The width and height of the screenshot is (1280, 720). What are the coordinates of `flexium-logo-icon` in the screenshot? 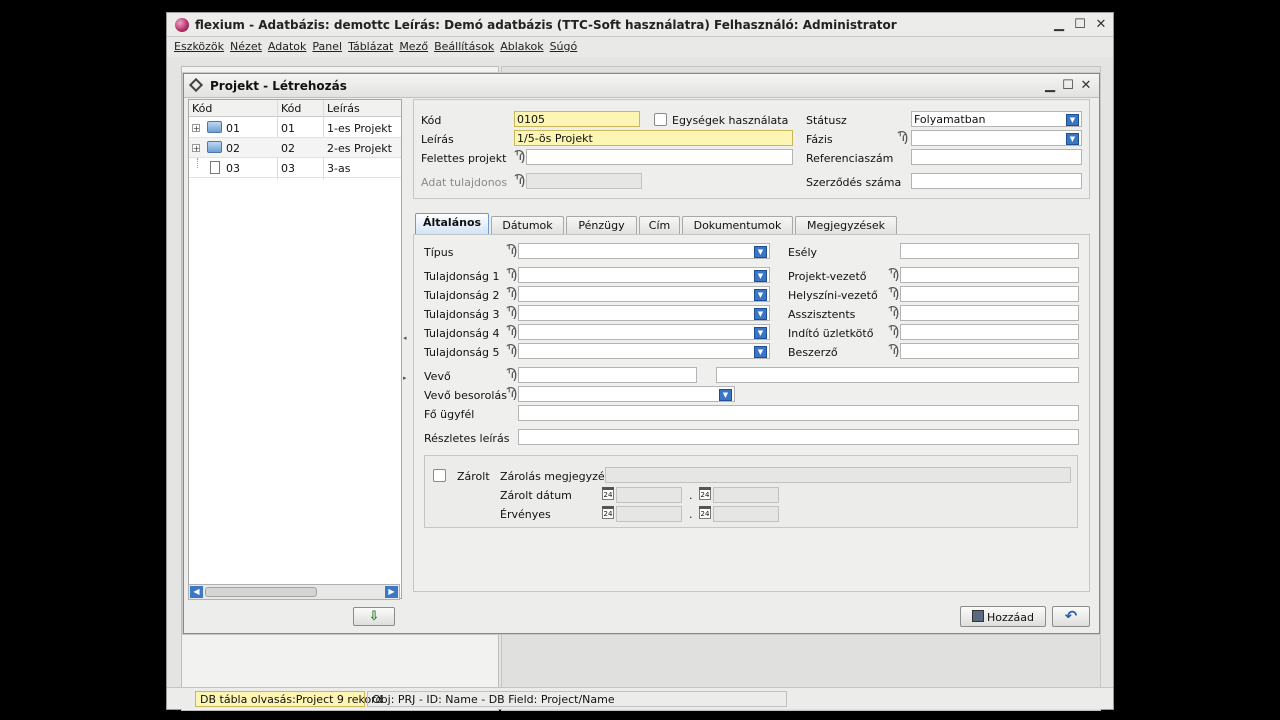 It's located at (182, 25).